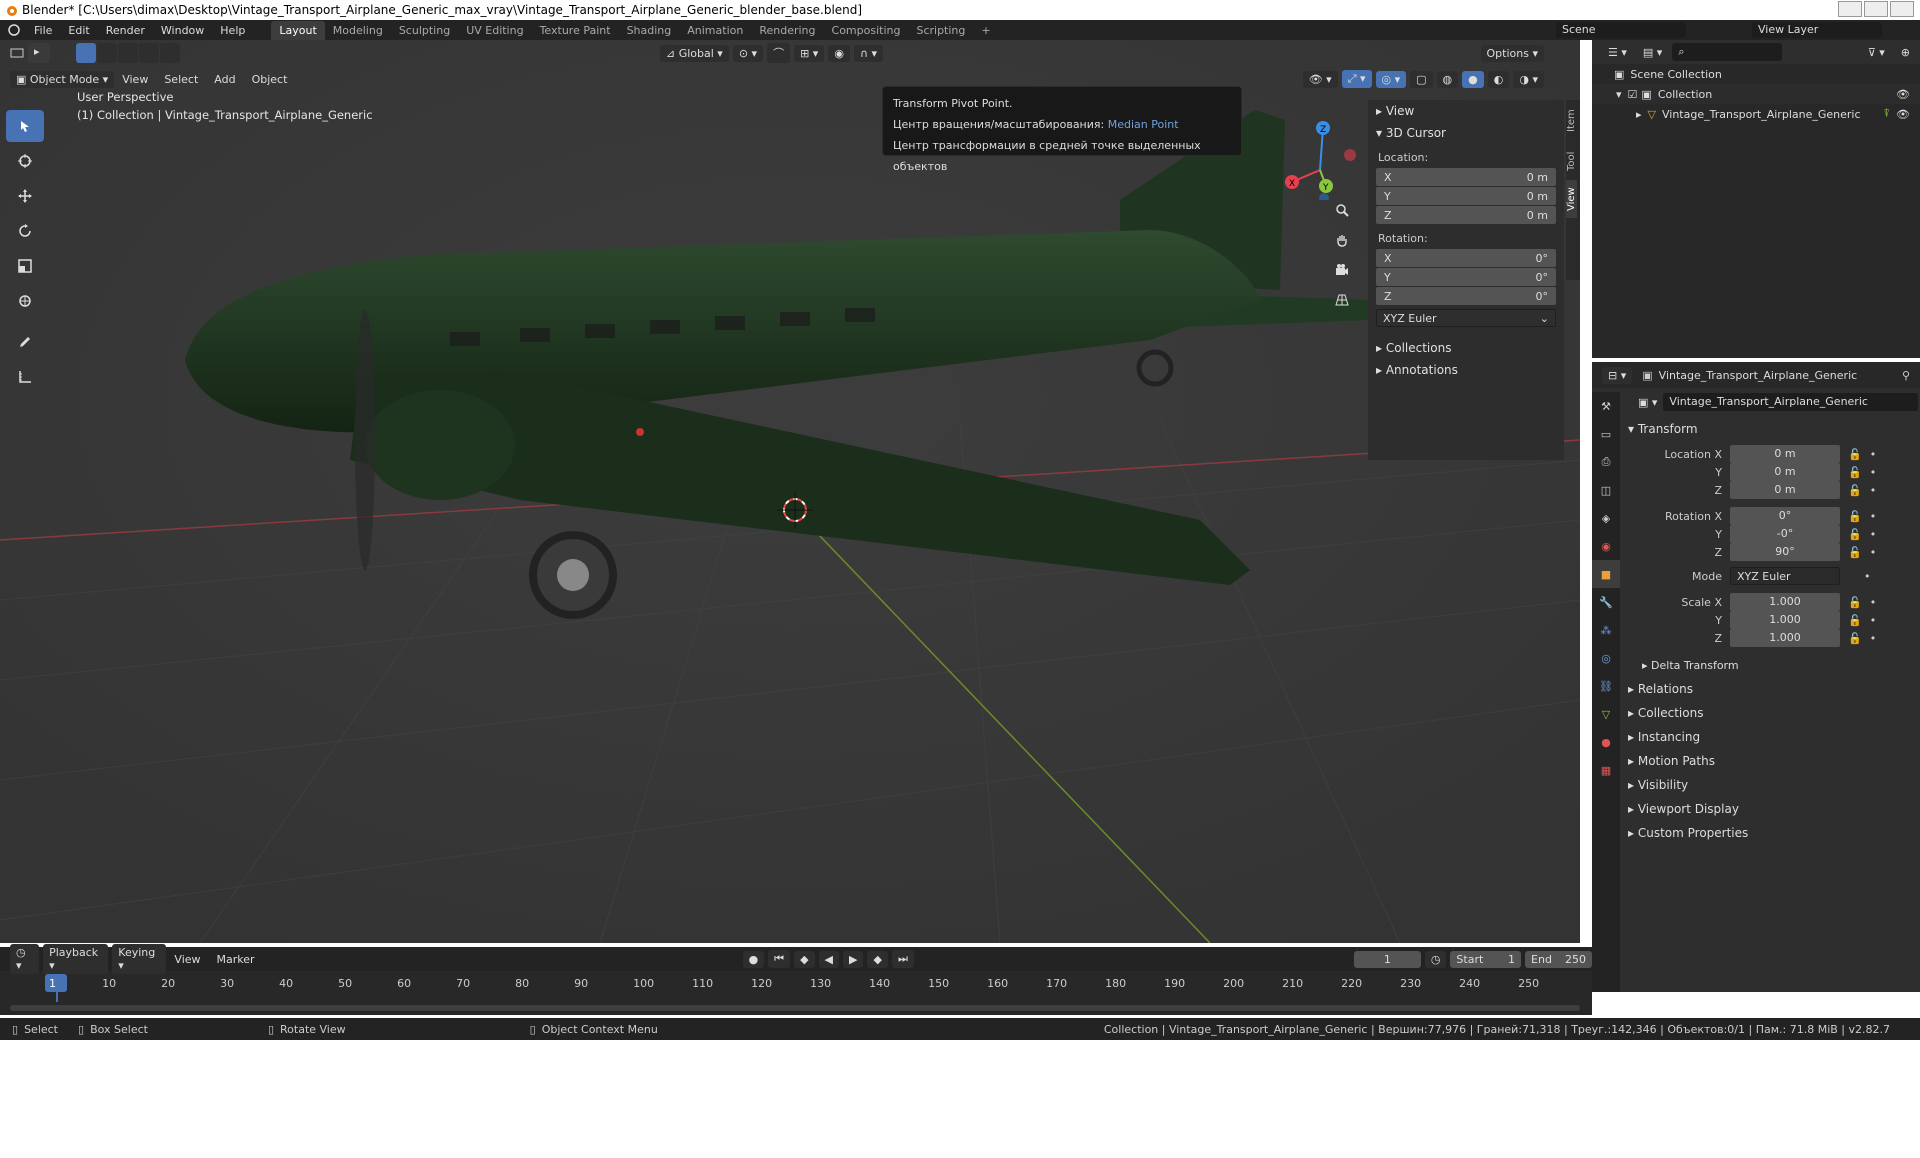 This screenshot has height=1158, width=1920. What do you see at coordinates (1571, 199) in the screenshot?
I see `tab-view: View` at bounding box center [1571, 199].